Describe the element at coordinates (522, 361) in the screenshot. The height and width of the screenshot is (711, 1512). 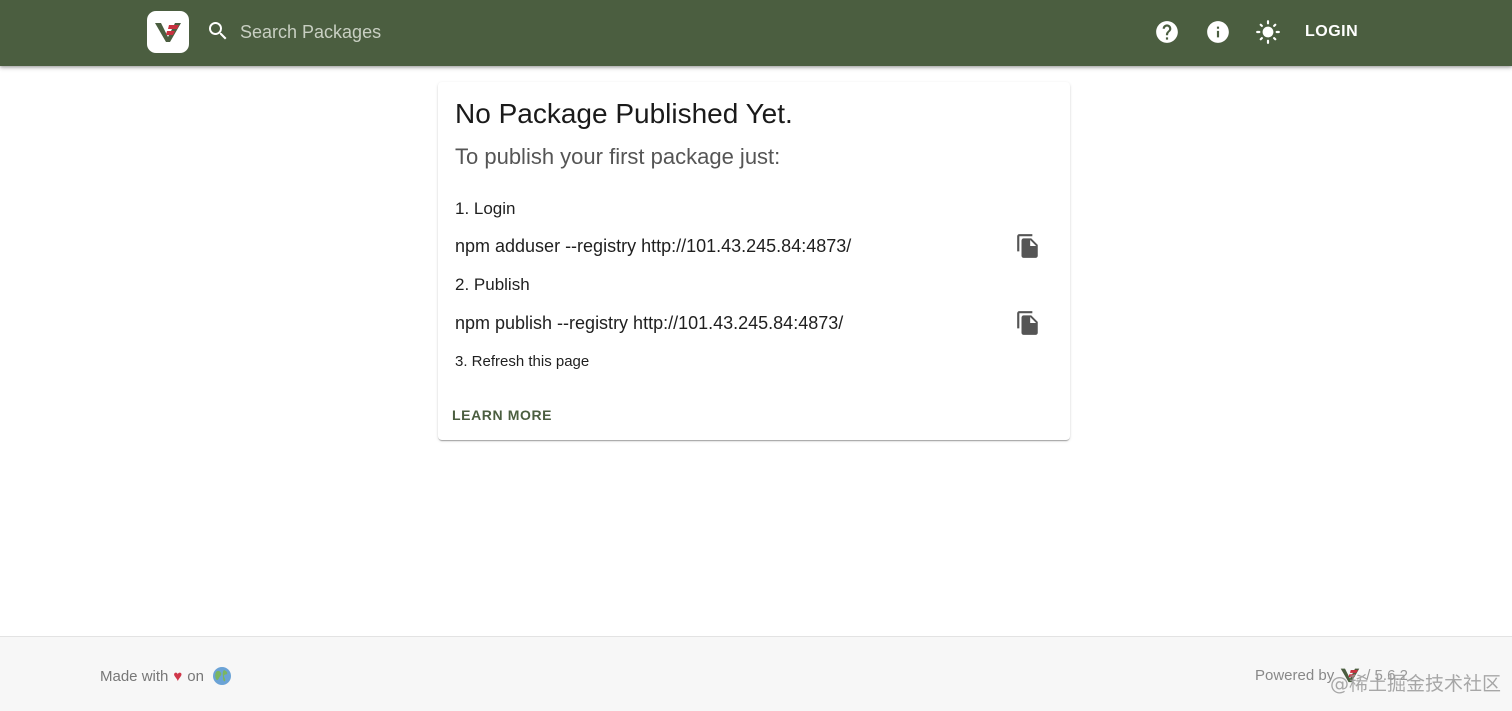
I see `step-refresh-label: 3. Refresh this page` at that location.